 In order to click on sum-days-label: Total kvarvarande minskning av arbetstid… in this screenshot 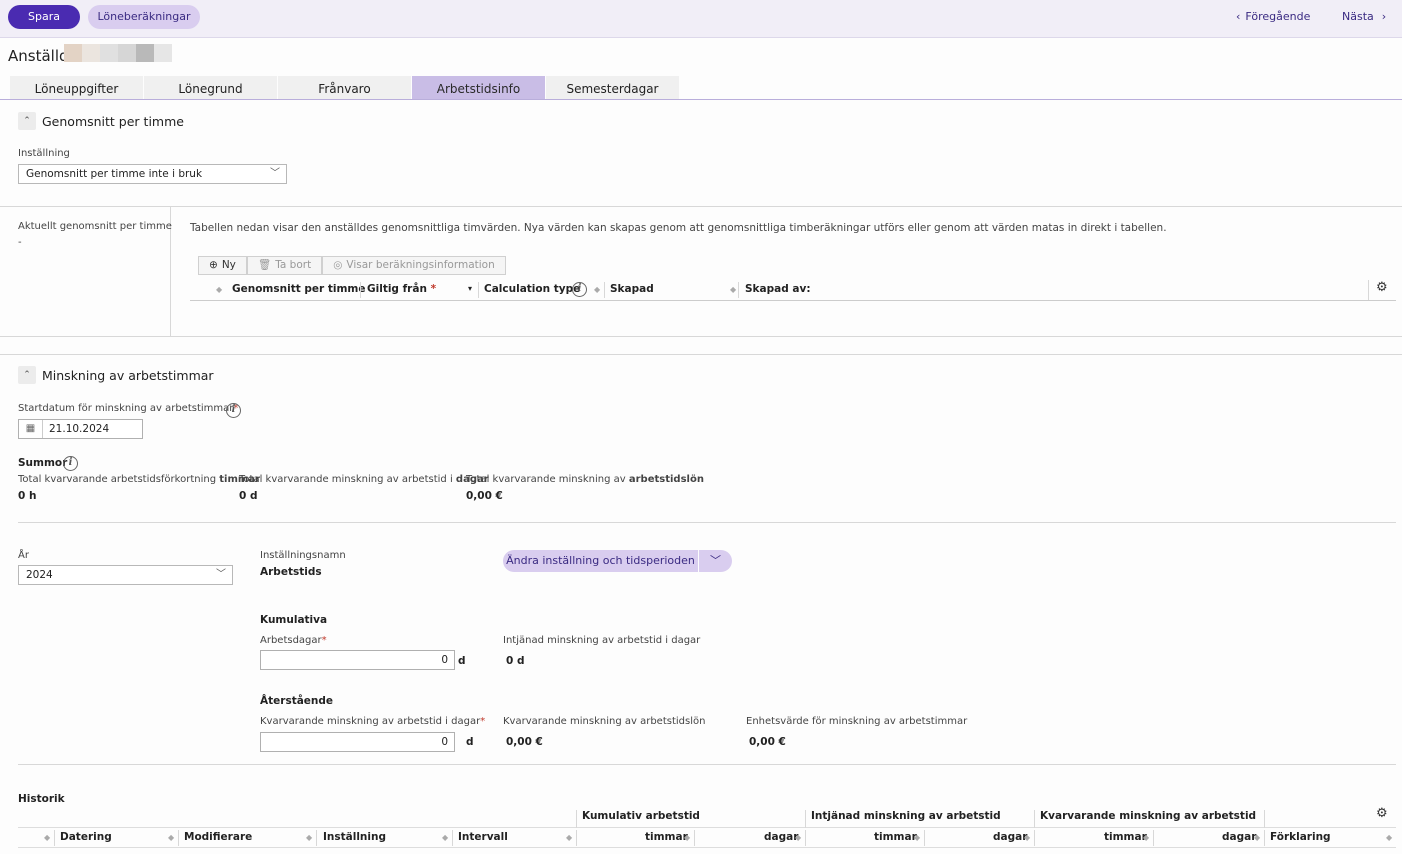, I will do `click(364, 479)`.